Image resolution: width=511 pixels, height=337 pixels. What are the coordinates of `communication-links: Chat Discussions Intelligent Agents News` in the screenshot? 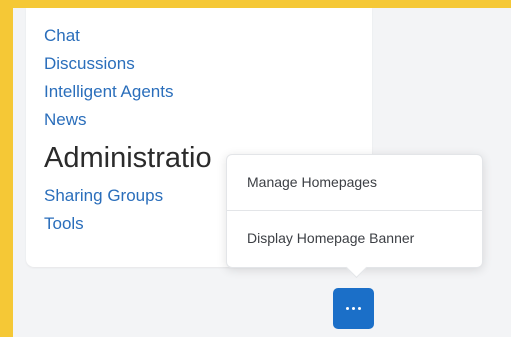 It's located at (108, 78).